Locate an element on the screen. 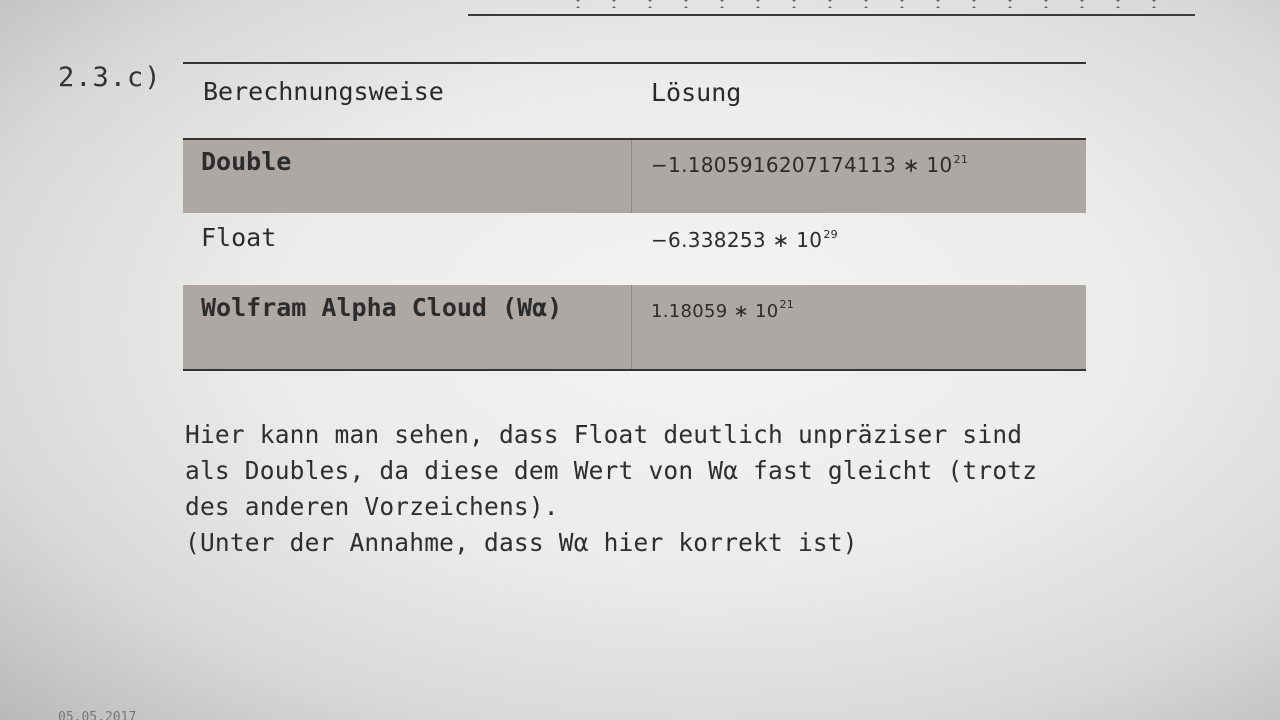  header-solution: Lösung is located at coordinates (696, 92).